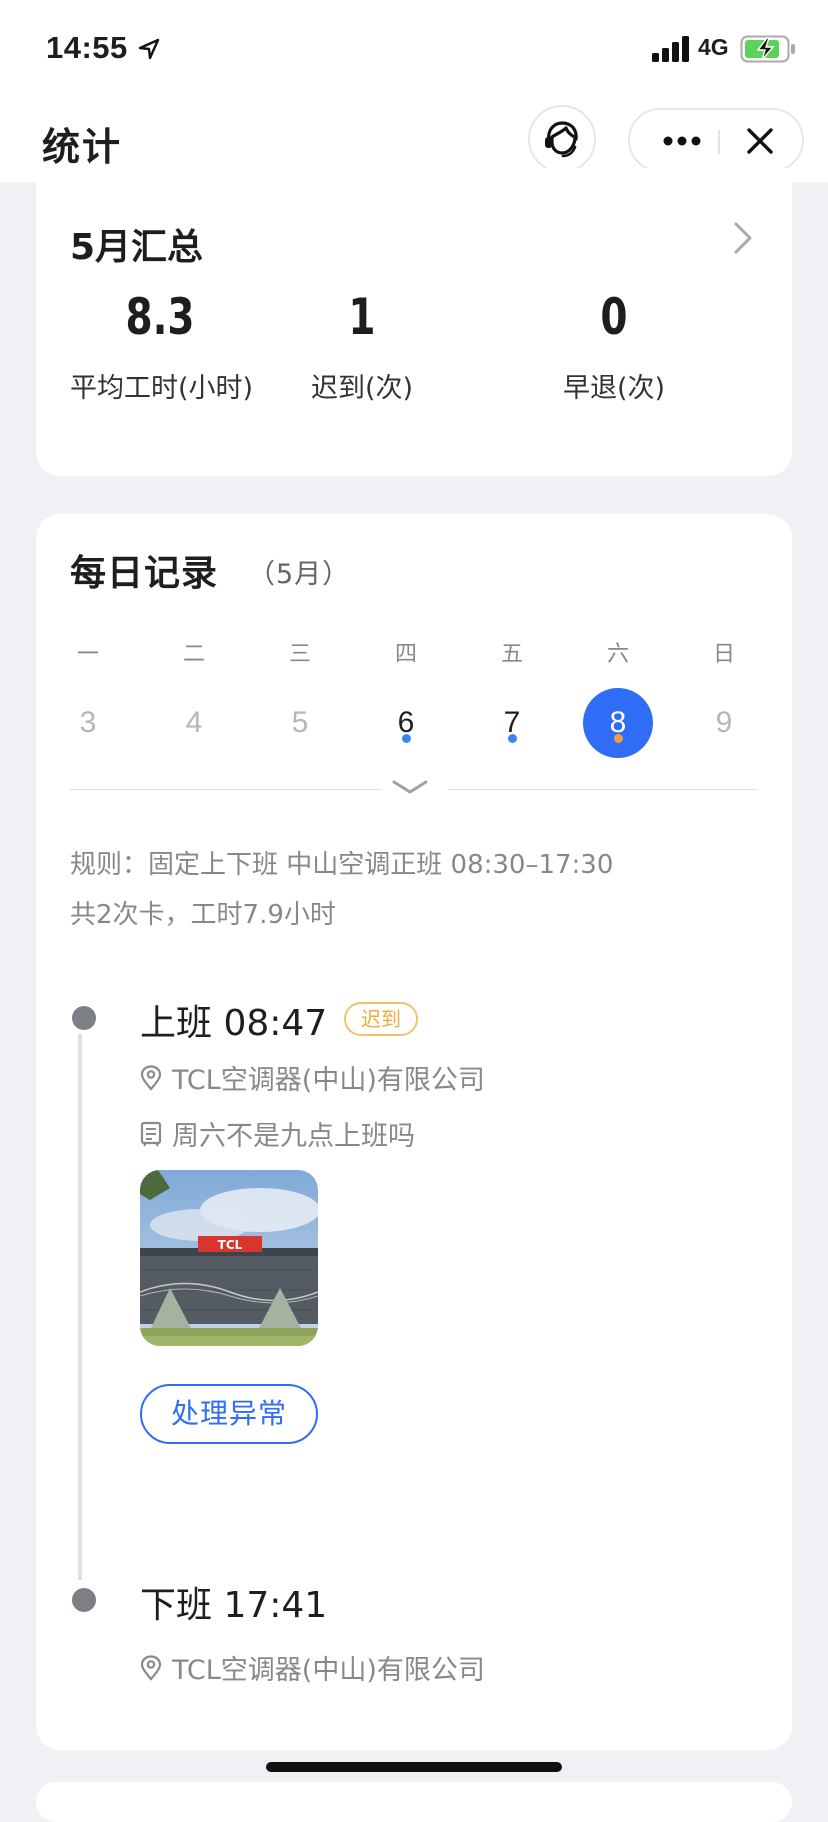 Image resolution: width=828 pixels, height=1822 pixels. Describe the element at coordinates (88, 723) in the screenshot. I see `calendar-day: 3` at that location.